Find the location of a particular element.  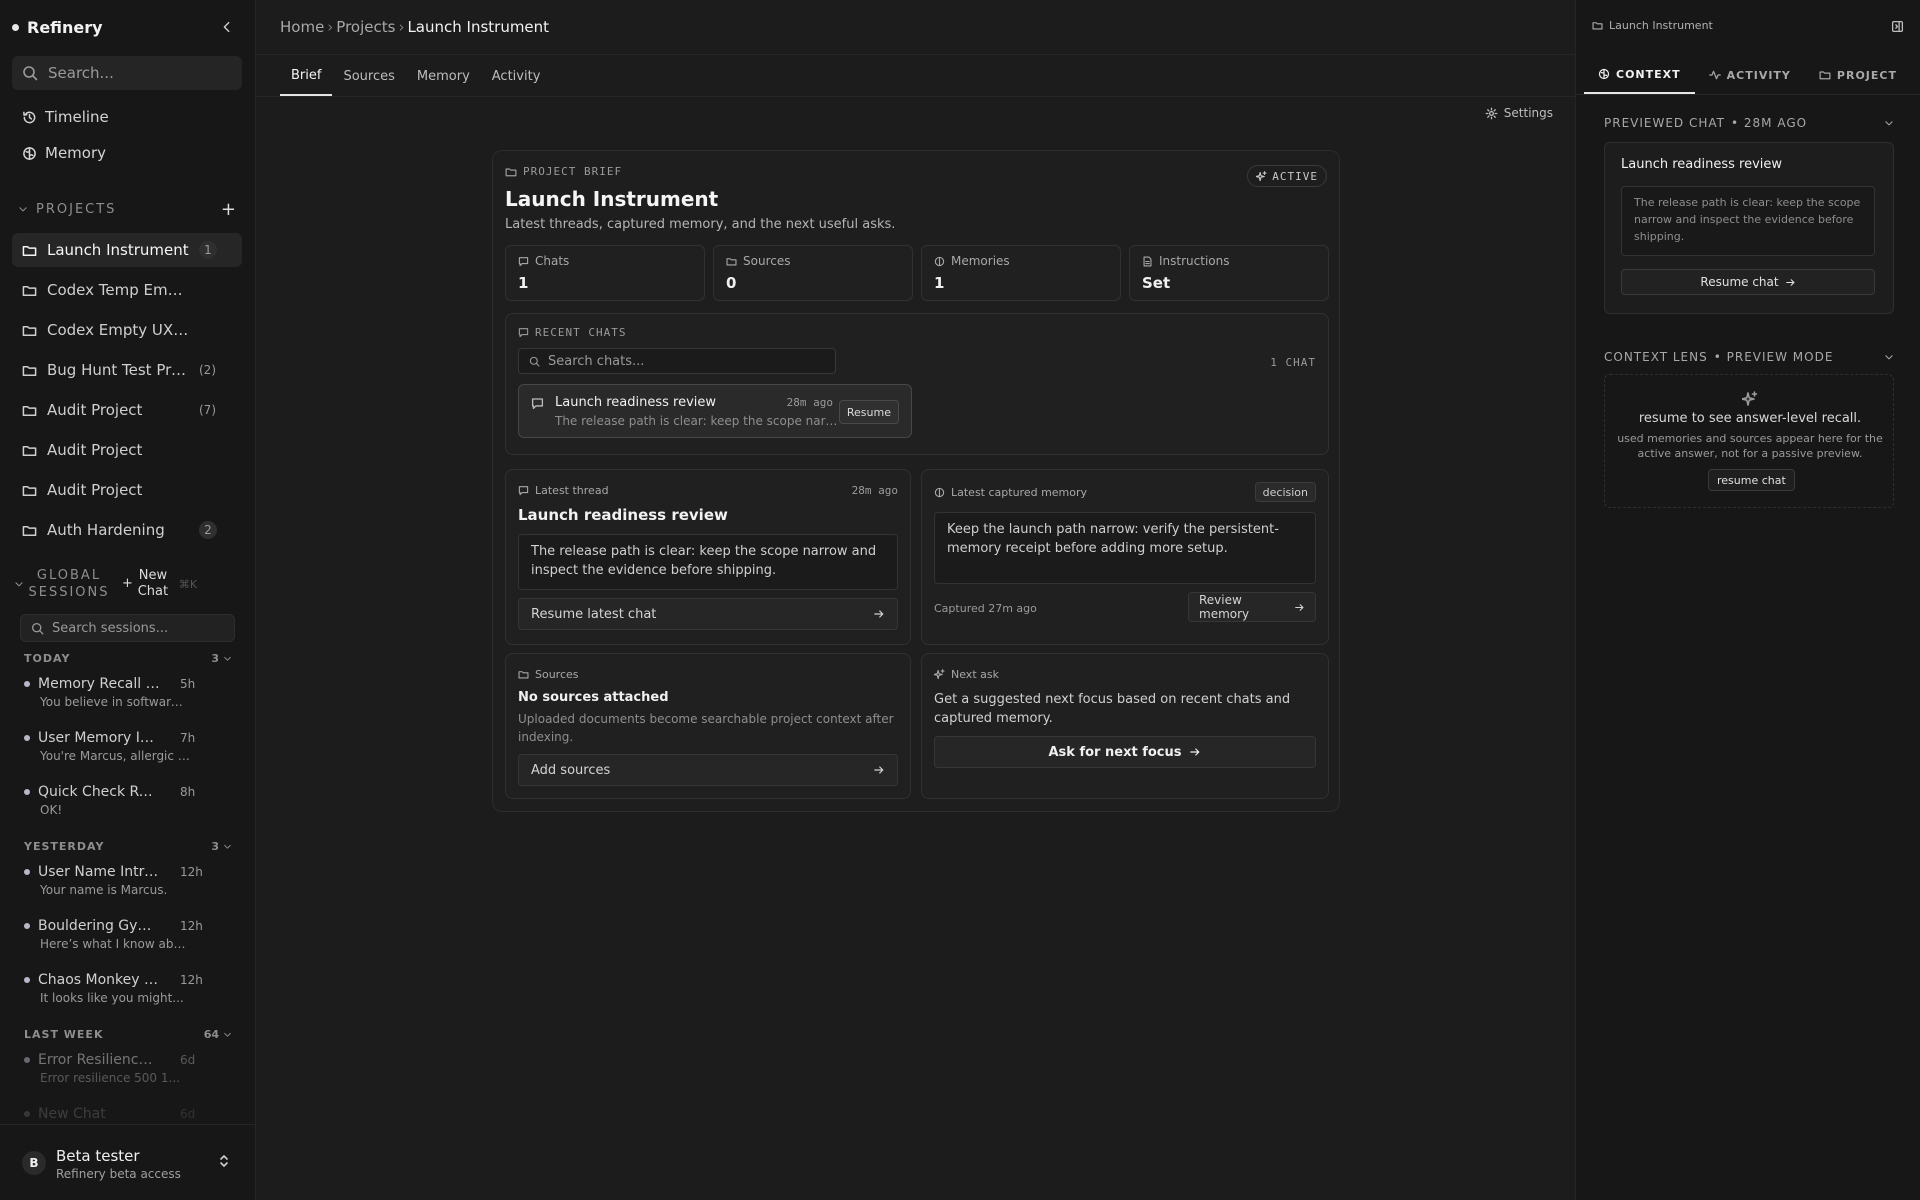

stat-label: Instructions is located at coordinates (1194, 261).